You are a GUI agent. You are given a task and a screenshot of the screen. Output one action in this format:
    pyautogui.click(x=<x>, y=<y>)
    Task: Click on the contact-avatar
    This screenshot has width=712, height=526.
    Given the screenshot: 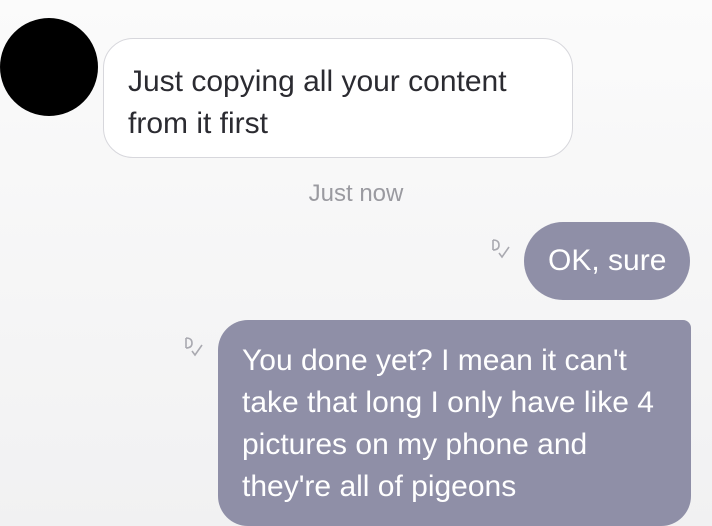 What is the action you would take?
    pyautogui.click(x=49, y=67)
    